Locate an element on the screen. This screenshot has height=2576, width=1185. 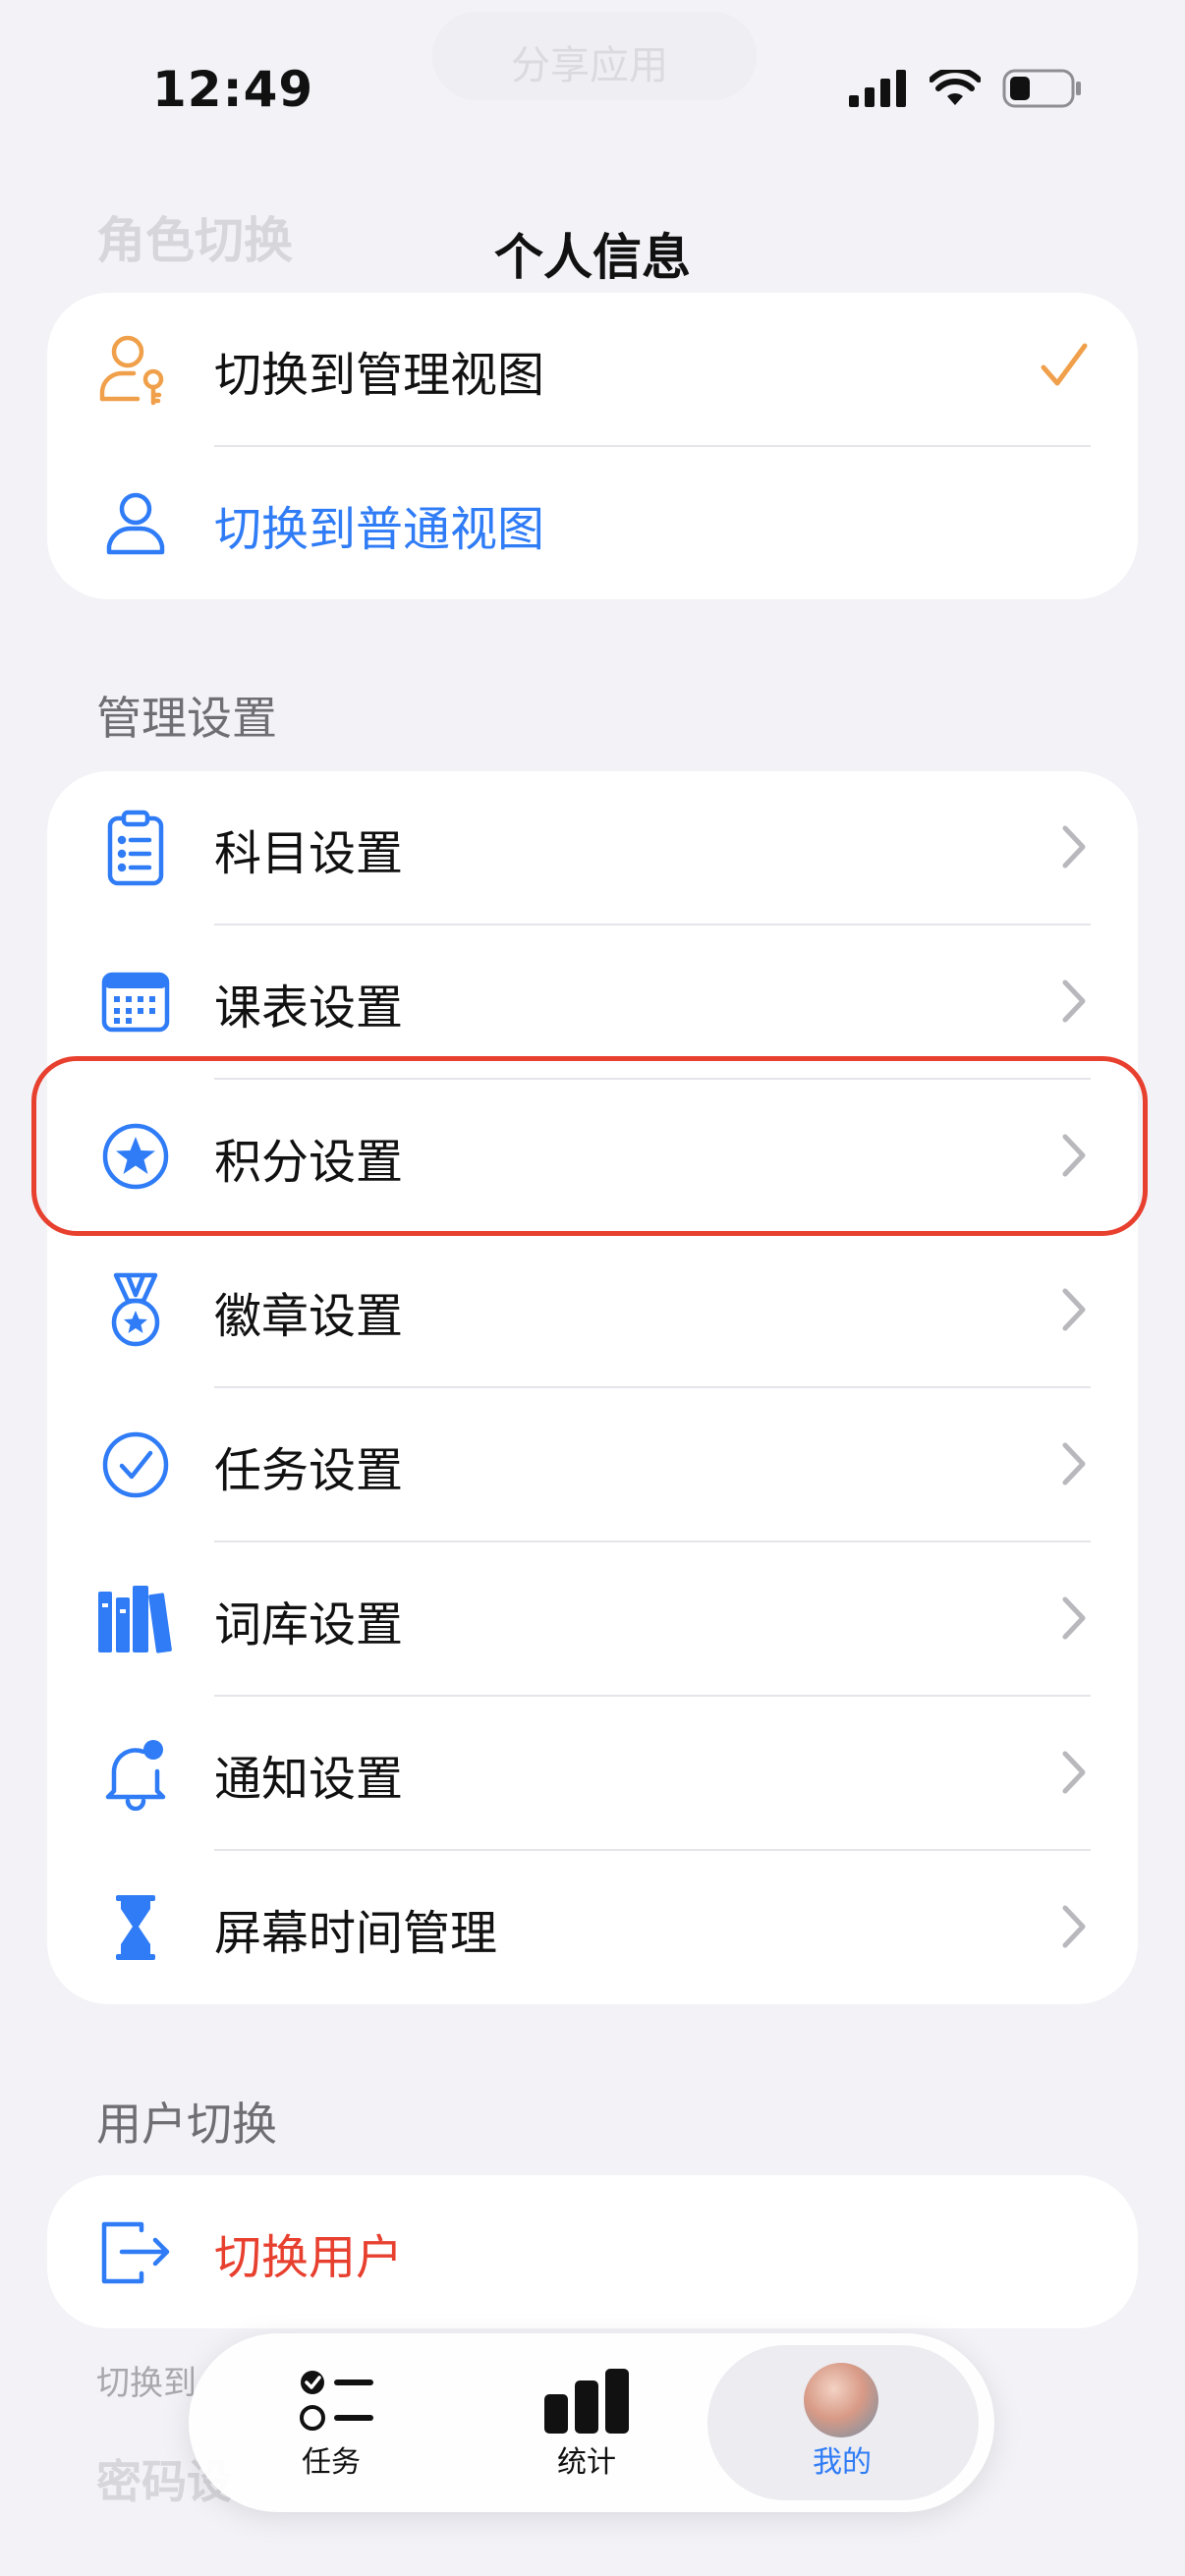
tab-mine-label: 我的 is located at coordinates (843, 2462).